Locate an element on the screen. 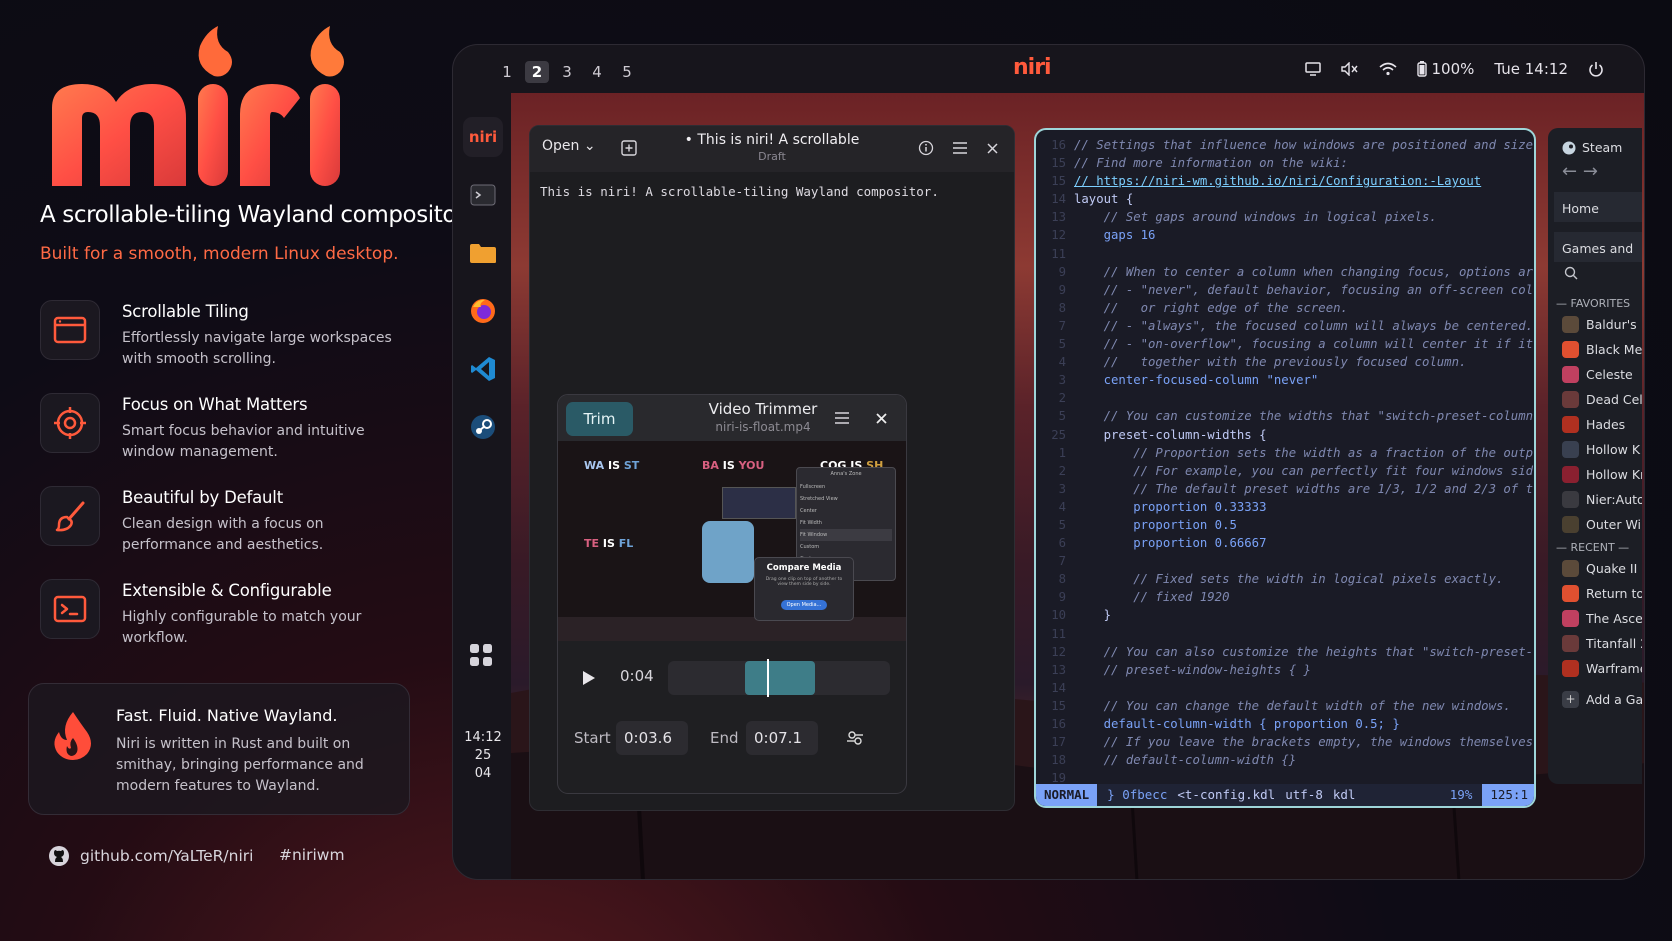 This screenshot has width=1672, height=941. trimmer-title: Video Trimmer is located at coordinates (763, 409).